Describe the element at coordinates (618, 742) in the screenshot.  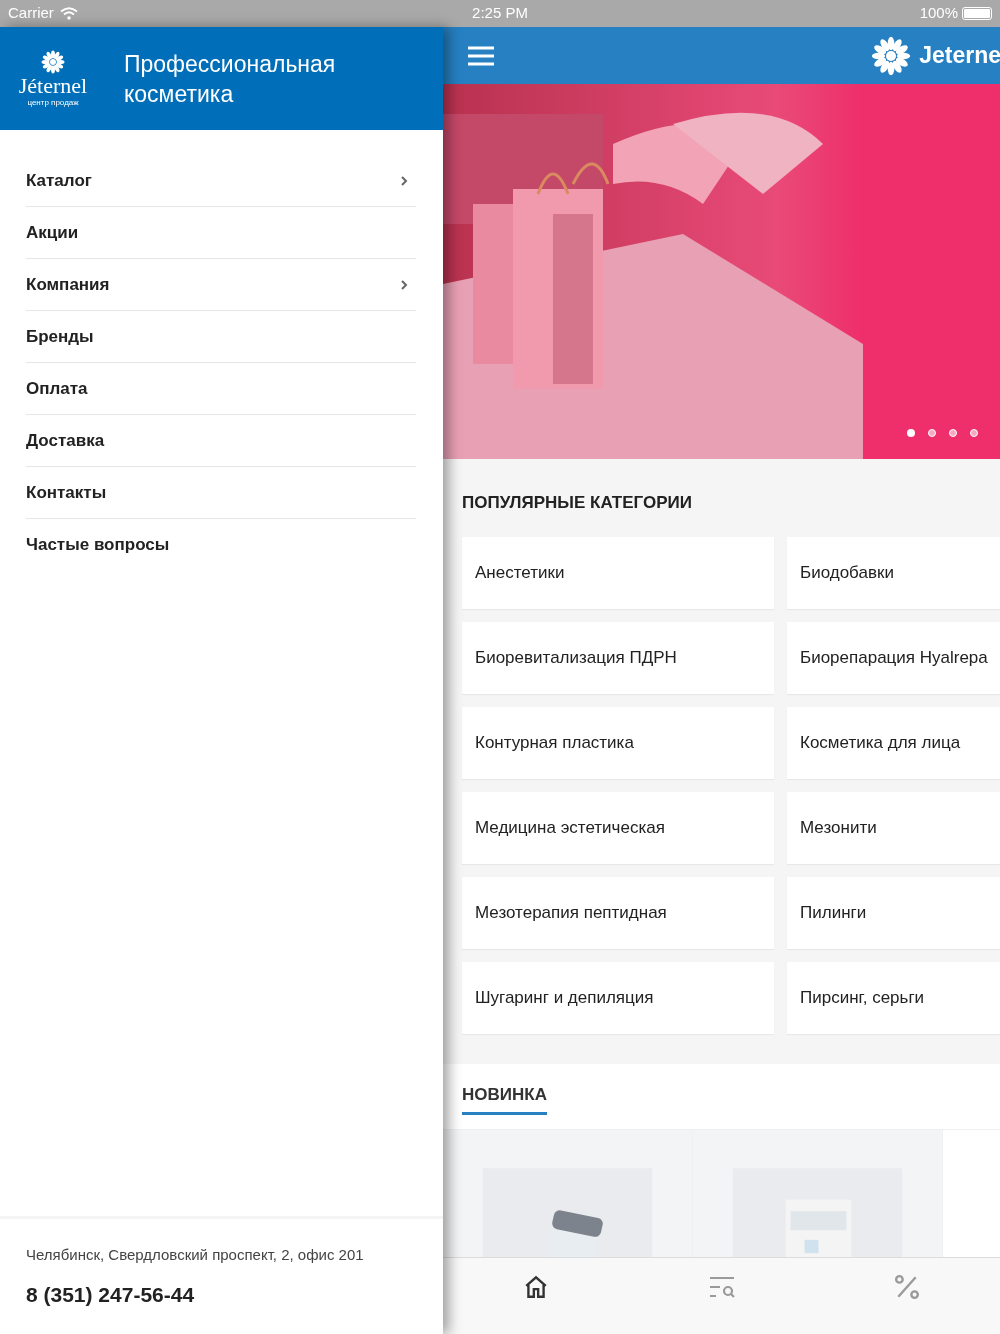
I see `category-card: Контурная пластика` at that location.